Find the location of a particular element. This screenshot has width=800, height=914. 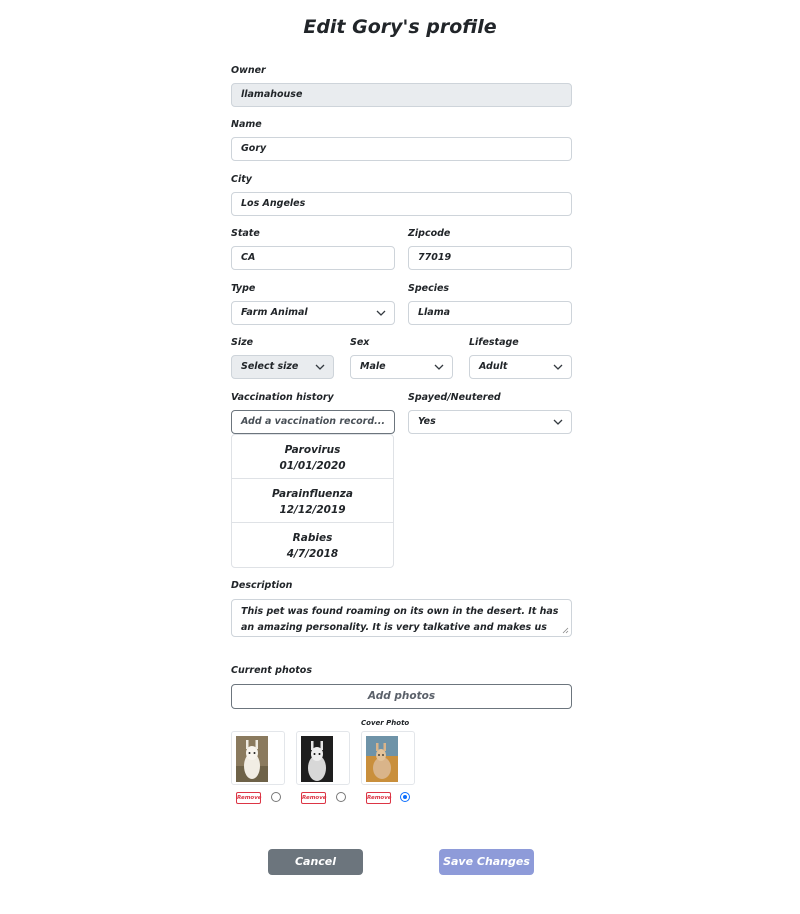

state-label: State is located at coordinates (245, 233).